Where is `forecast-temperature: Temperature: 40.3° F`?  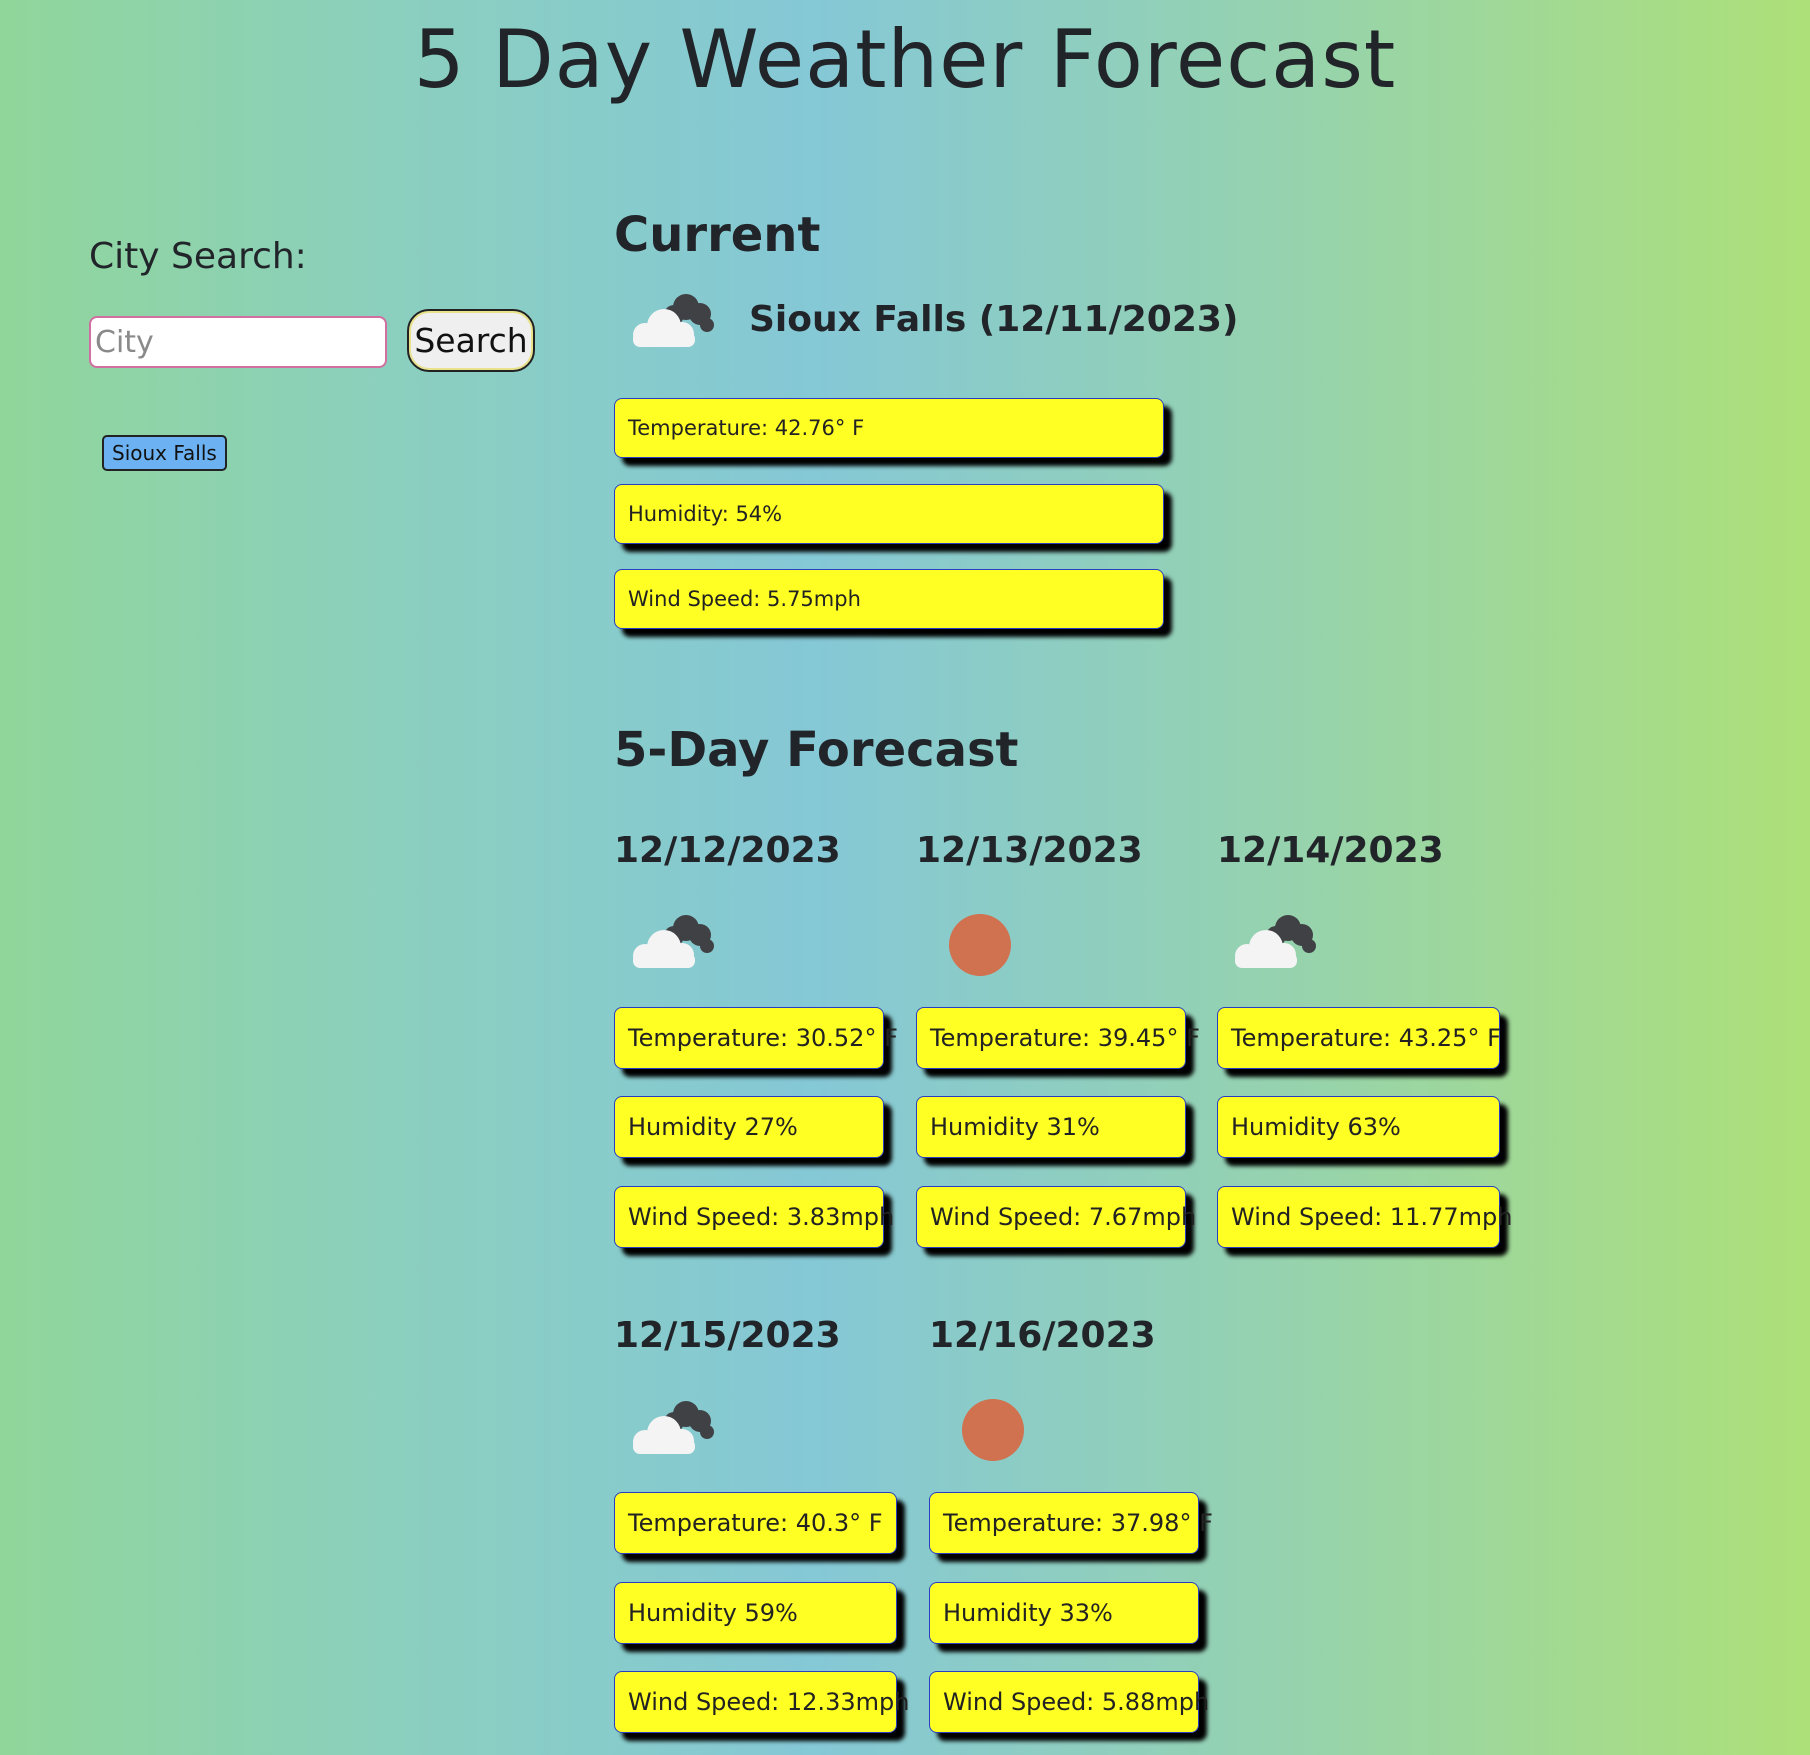
forecast-temperature: Temperature: 40.3° F is located at coordinates (755, 1523).